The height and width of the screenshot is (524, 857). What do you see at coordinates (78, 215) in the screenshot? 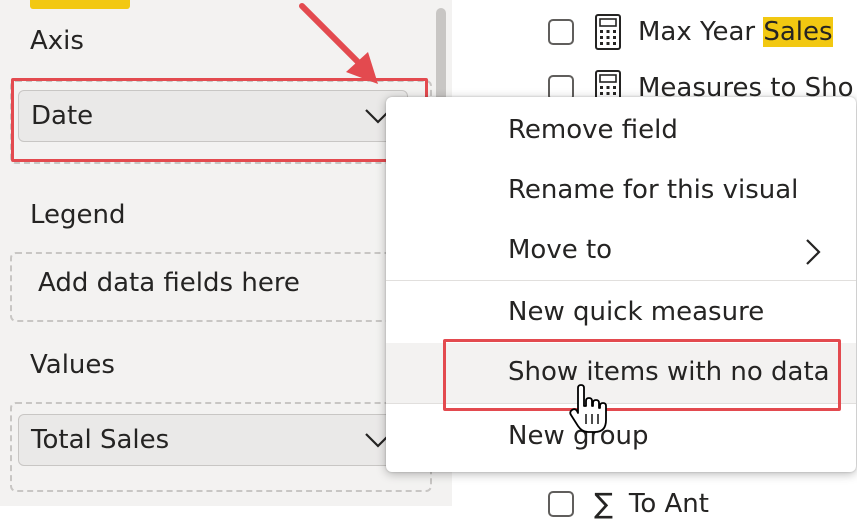
I see `legend-well-label: Legend` at bounding box center [78, 215].